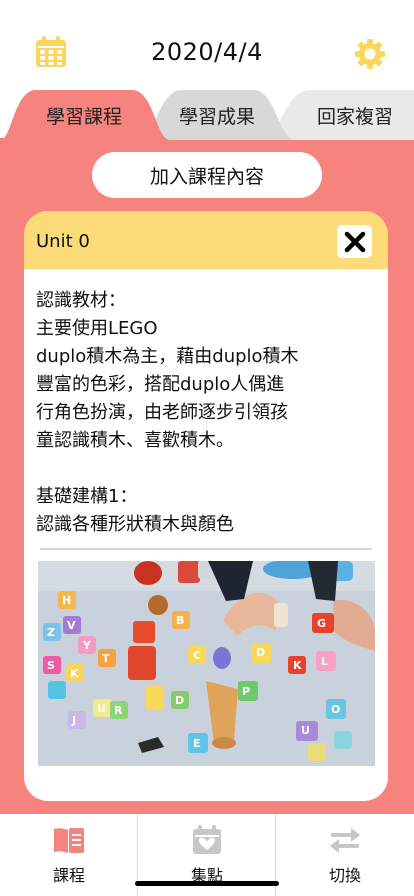  I want to click on tab-bar: 回家複習 學習成果 學習課程, so click(207, 115).